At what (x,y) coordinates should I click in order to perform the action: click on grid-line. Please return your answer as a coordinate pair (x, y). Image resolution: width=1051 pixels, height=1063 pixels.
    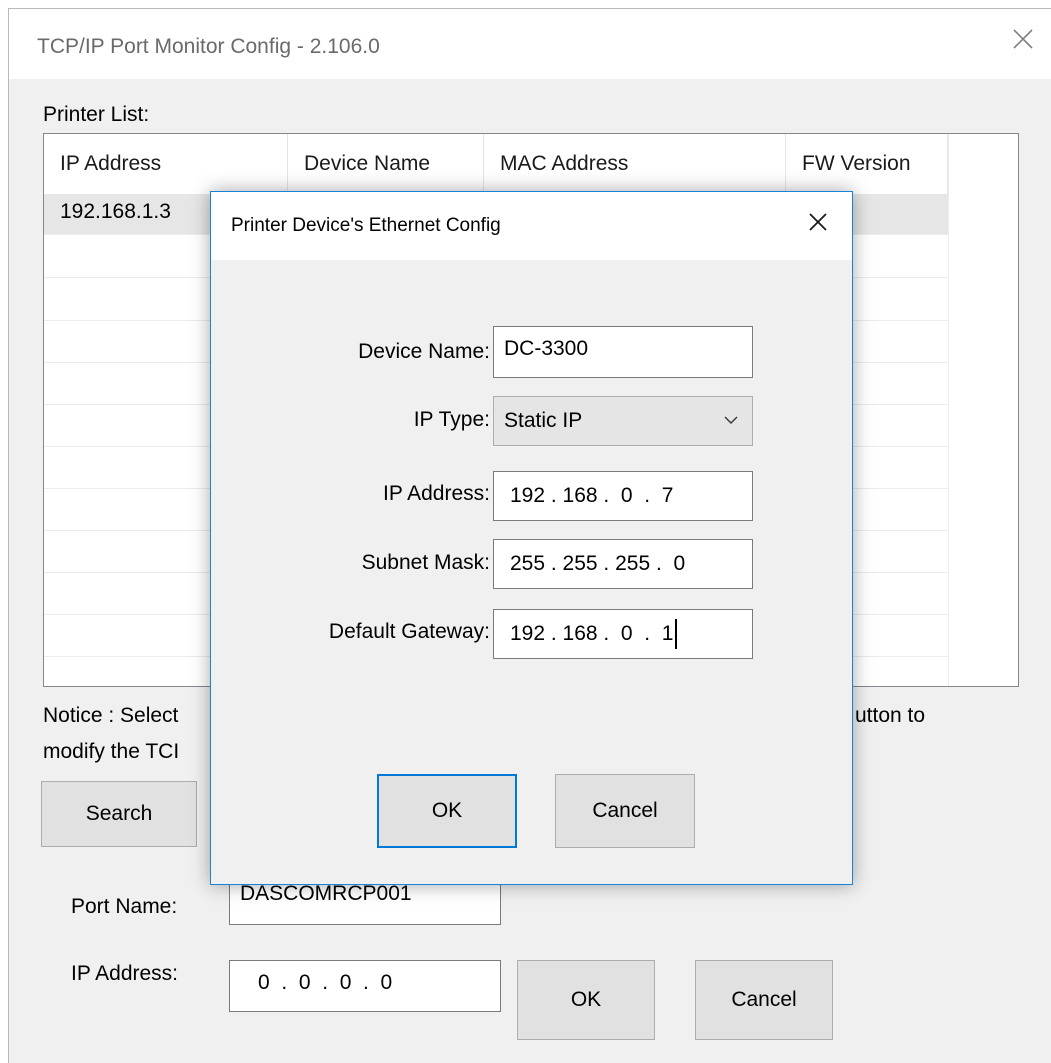
    Looking at the image, I should click on (948, 410).